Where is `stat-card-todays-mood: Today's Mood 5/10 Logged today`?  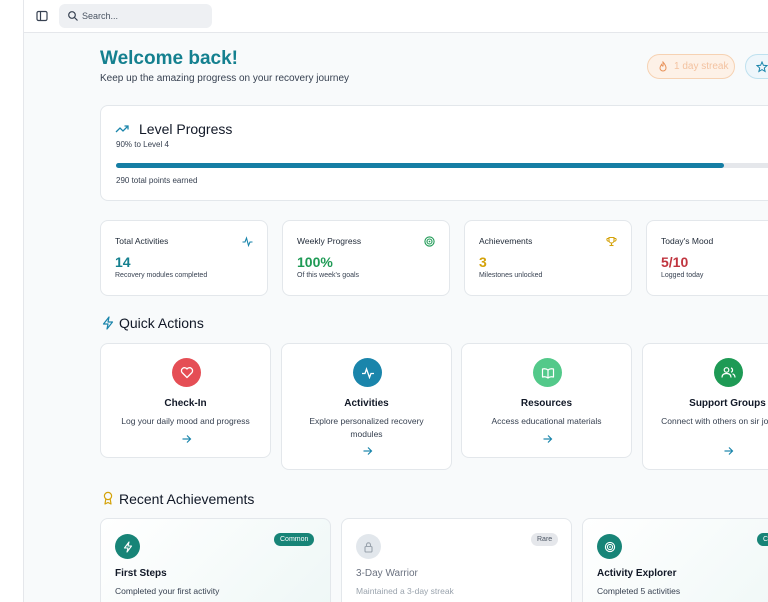 stat-card-todays-mood: Today's Mood 5/10 Logged today is located at coordinates (707, 258).